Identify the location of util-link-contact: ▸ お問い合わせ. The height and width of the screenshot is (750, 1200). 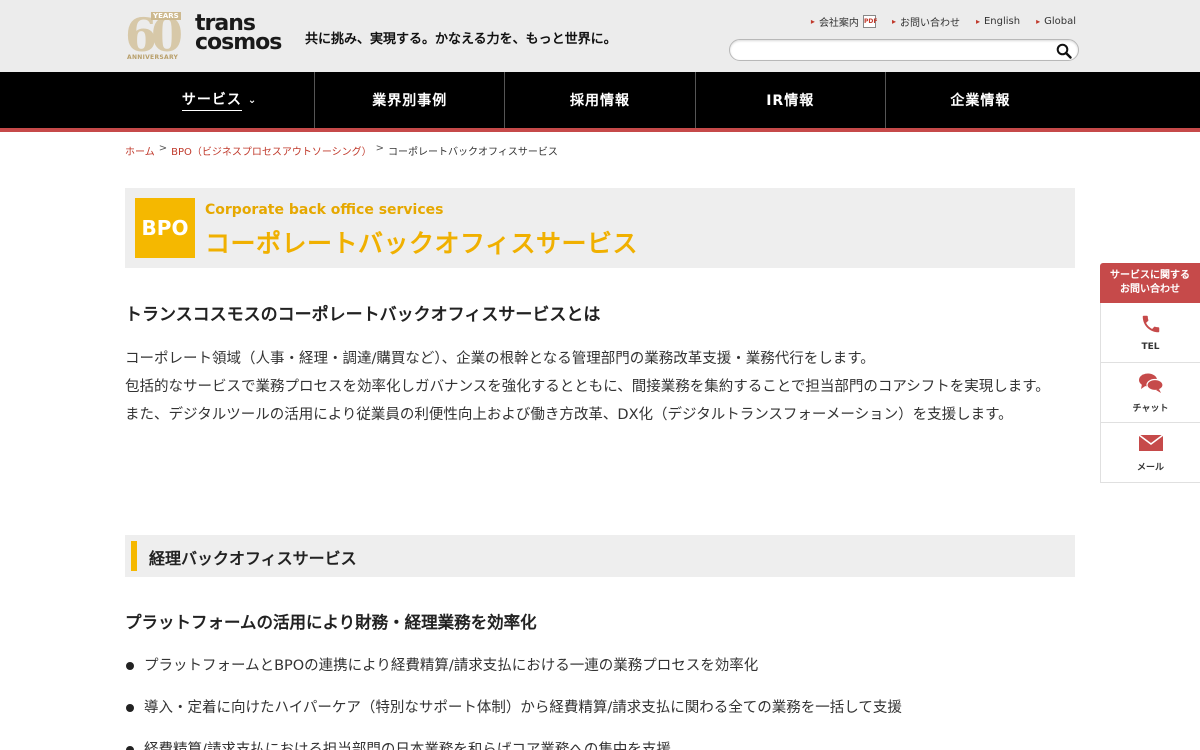
(926, 21).